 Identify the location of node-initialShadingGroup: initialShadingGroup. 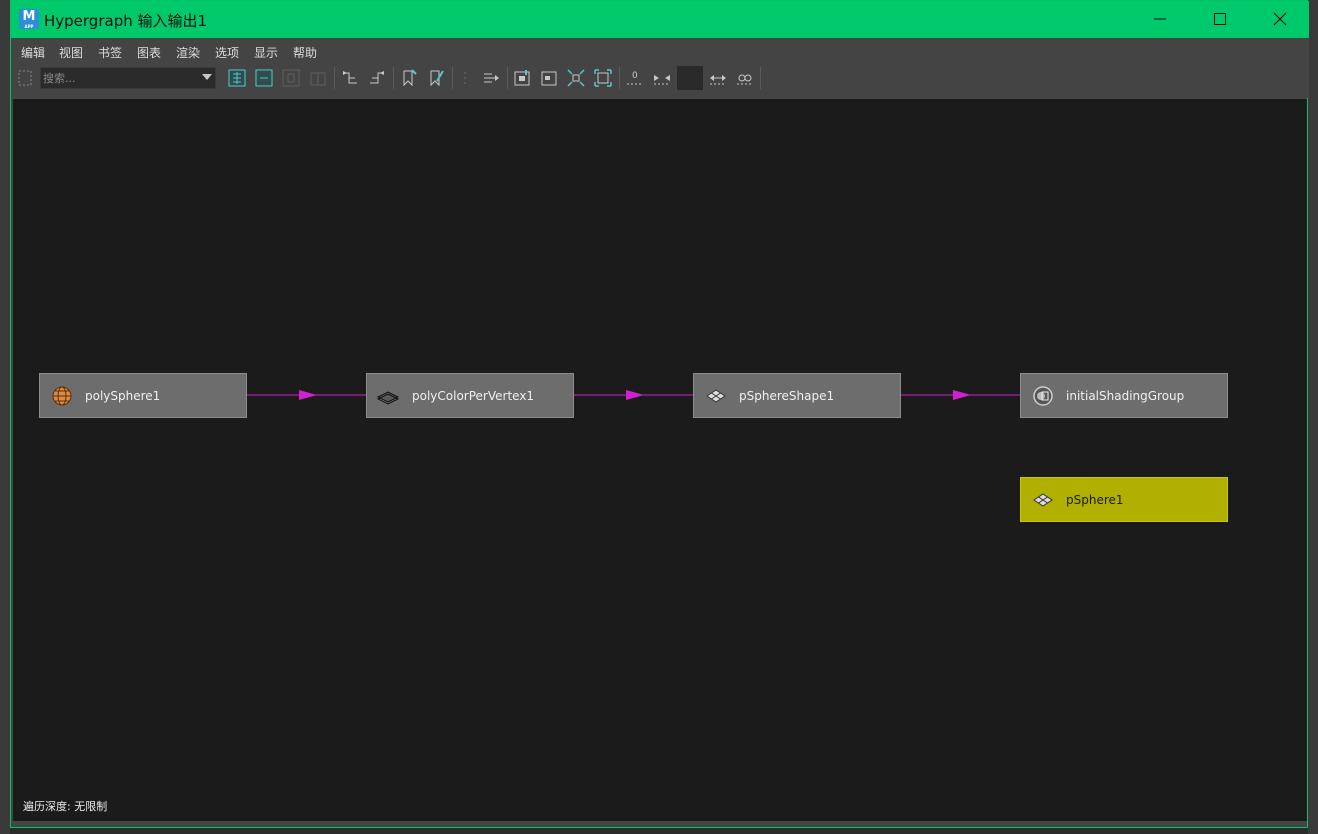
(1124, 395).